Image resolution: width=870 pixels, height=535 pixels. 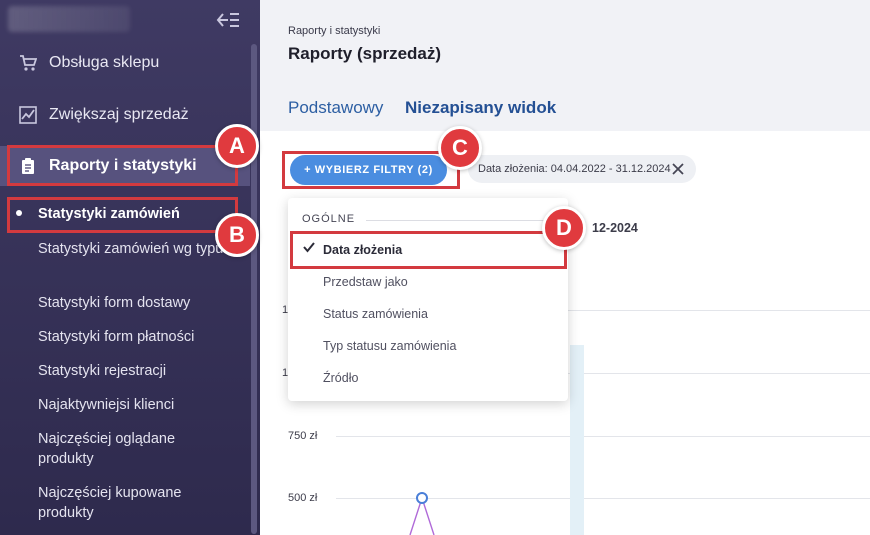 What do you see at coordinates (480, 108) in the screenshot?
I see `tab-unsaved-view: Niezapisany widok` at bounding box center [480, 108].